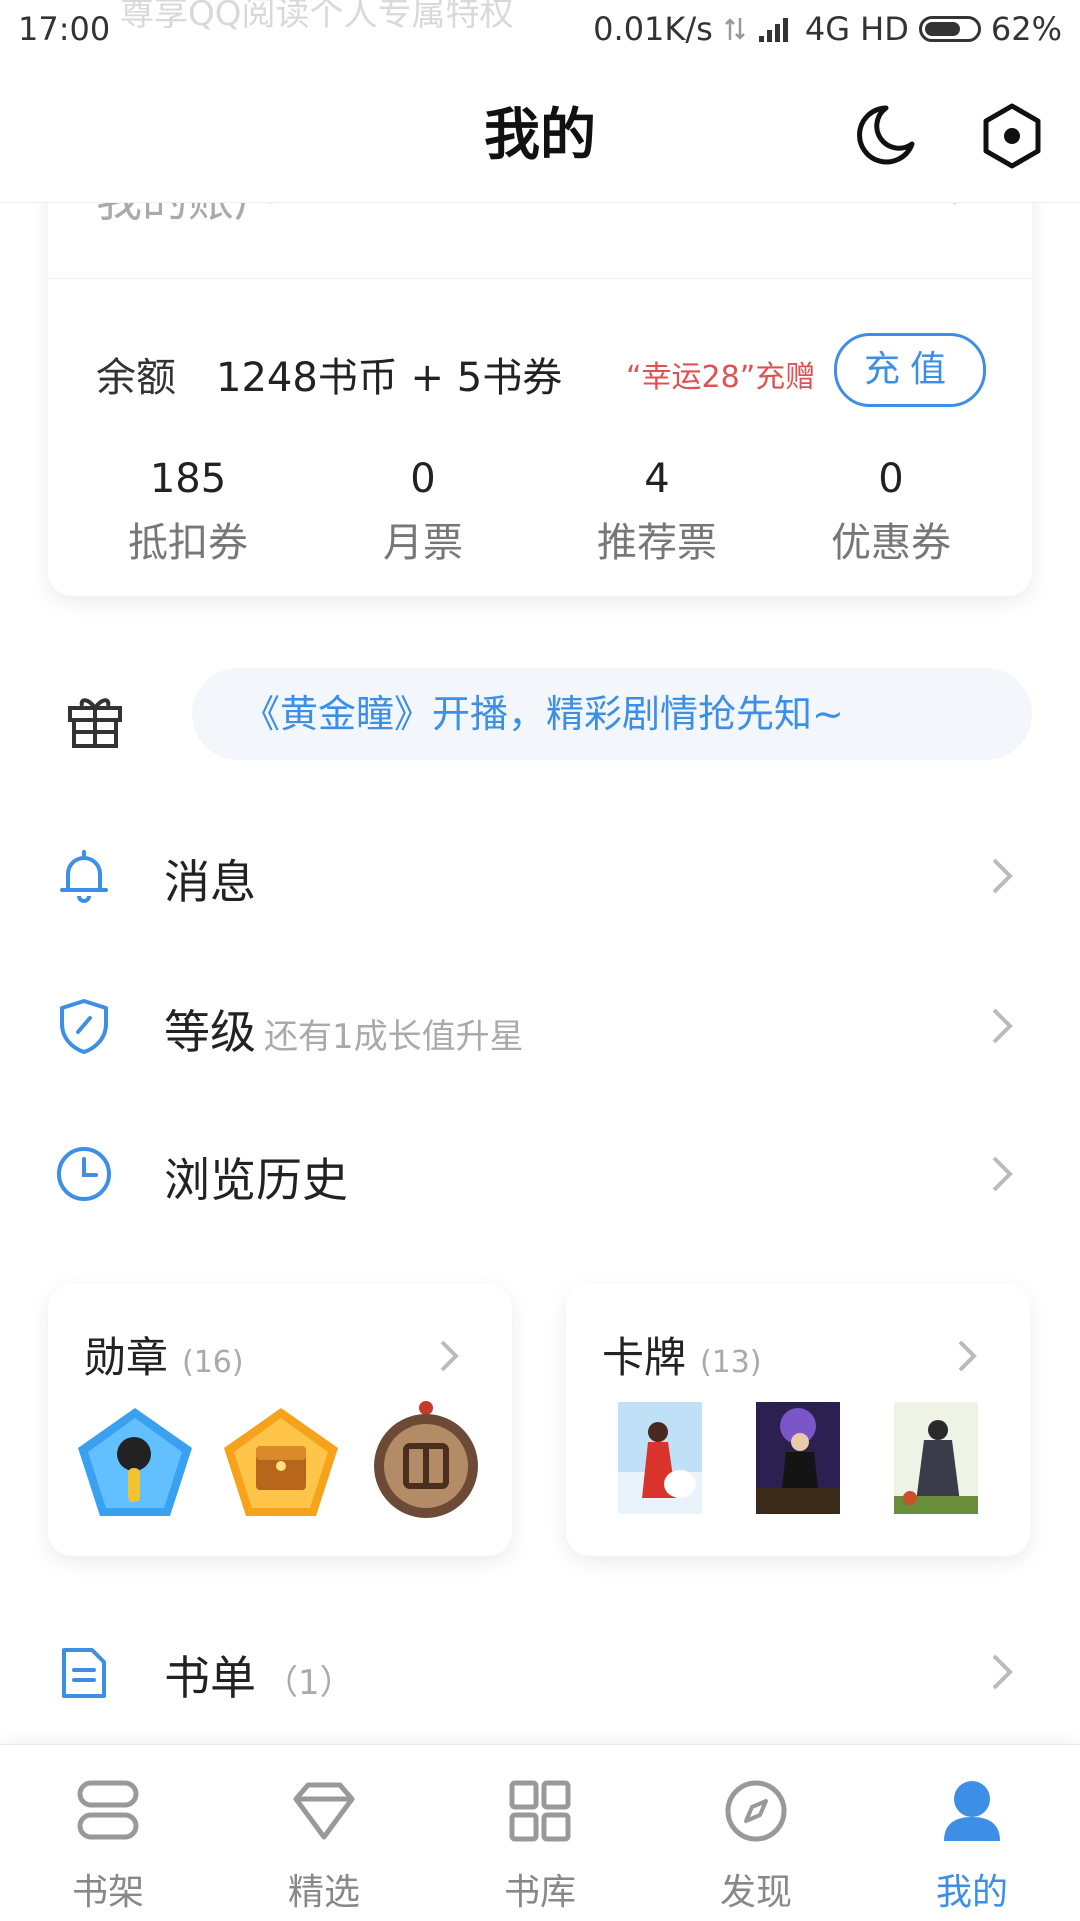  Describe the element at coordinates (644, 1357) in the screenshot. I see `cards-label: 卡牌` at that location.